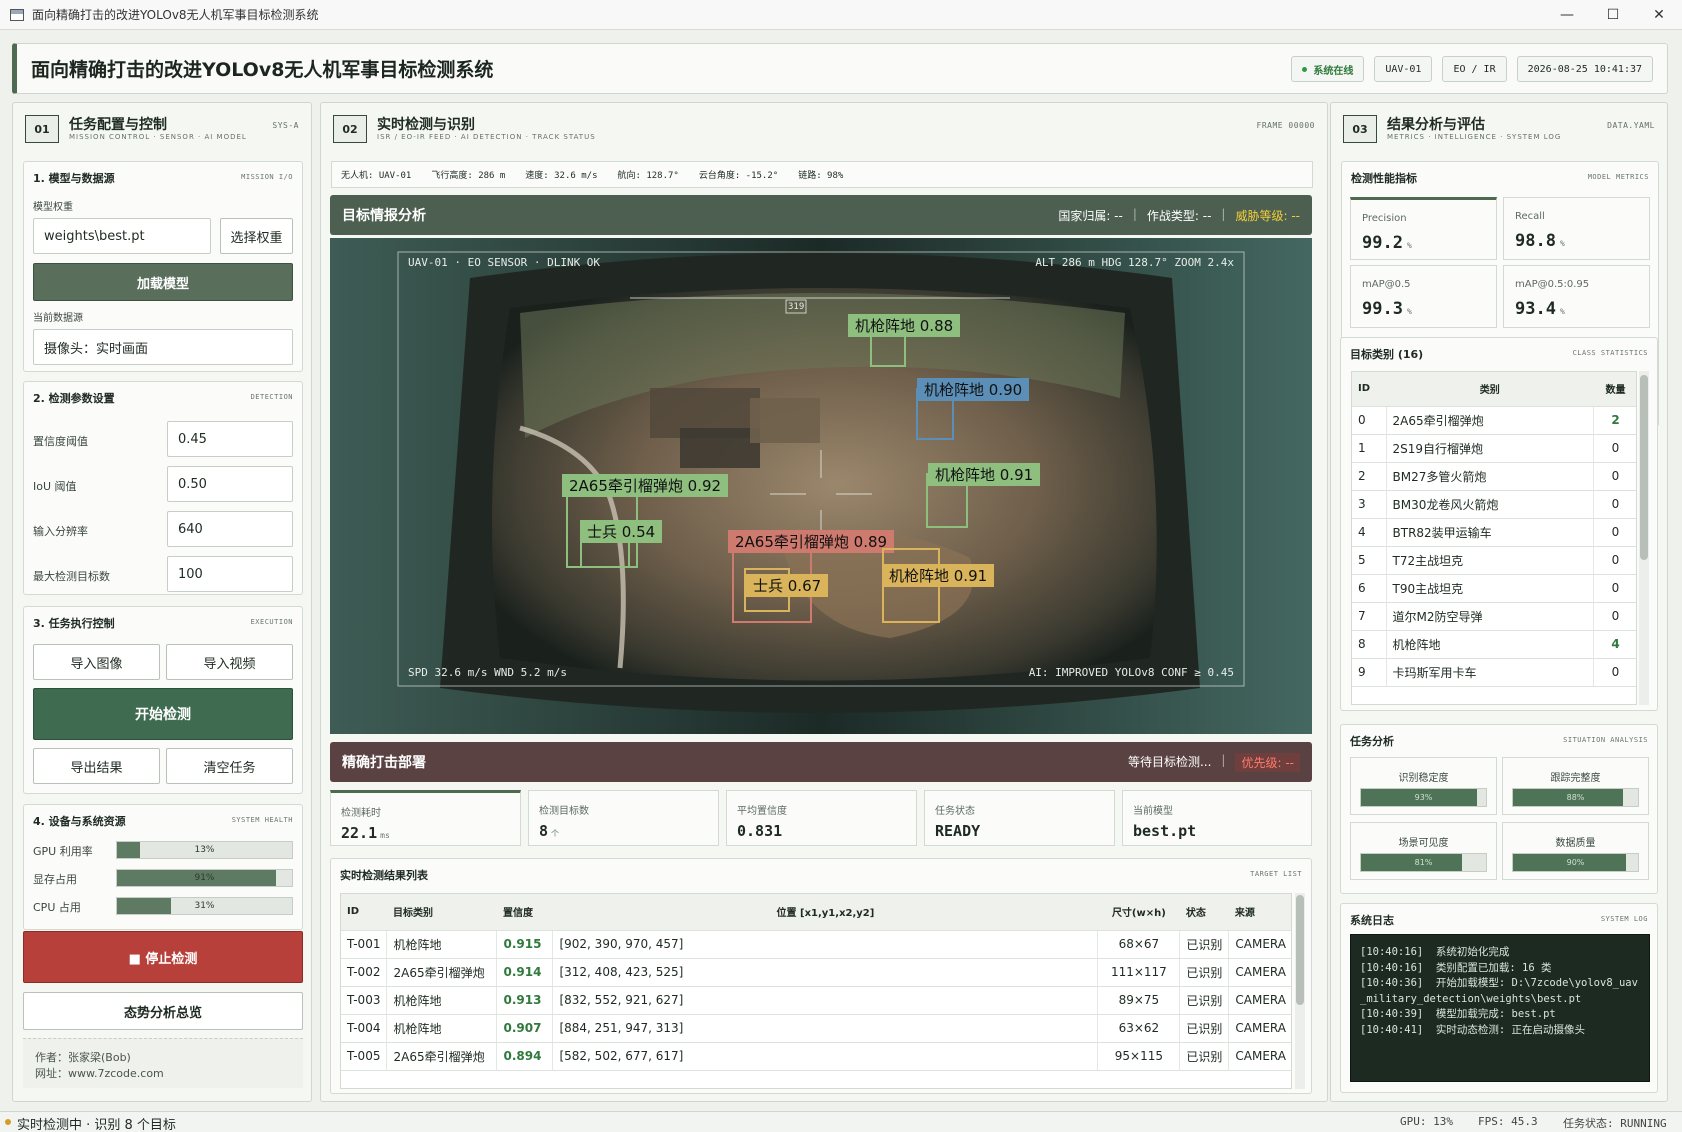 The image size is (1682, 1132). What do you see at coordinates (1494, 644) in the screenshot?
I see `class-row: 8 机枪阵地 4` at bounding box center [1494, 644].